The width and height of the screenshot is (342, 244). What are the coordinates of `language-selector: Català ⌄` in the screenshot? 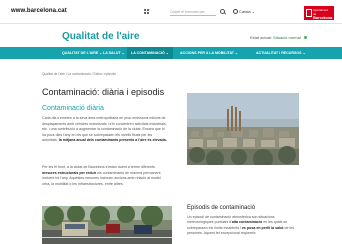 It's located at (244, 12).